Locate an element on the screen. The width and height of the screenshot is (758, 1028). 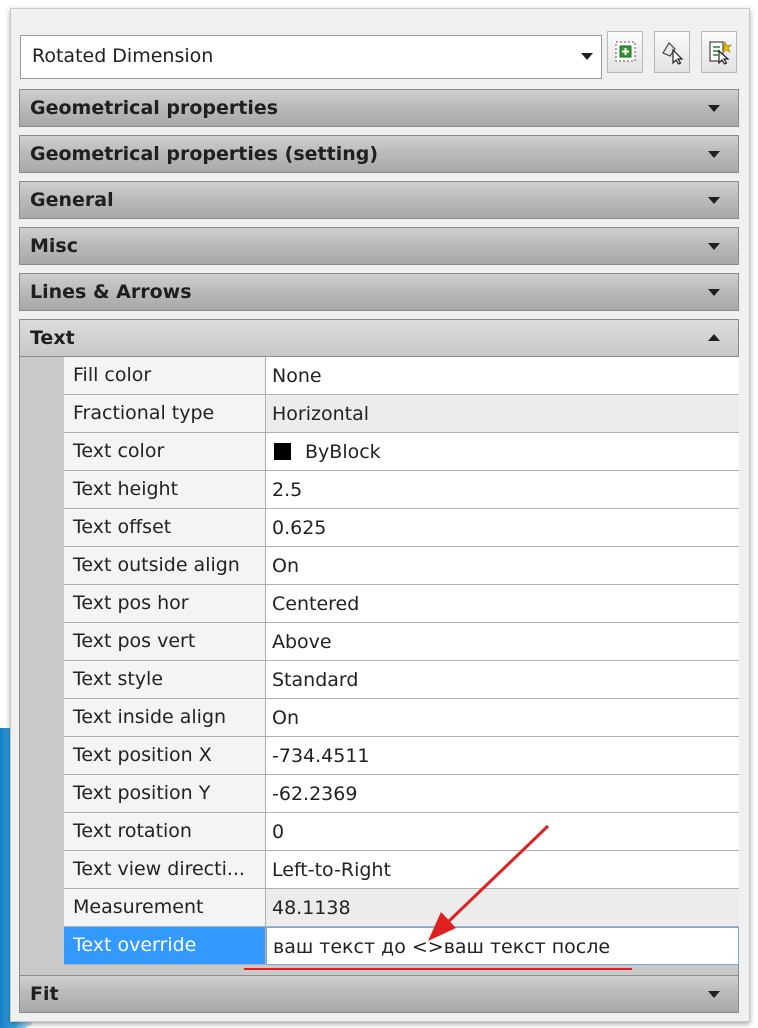
property-value: Standard is located at coordinates (502, 680).